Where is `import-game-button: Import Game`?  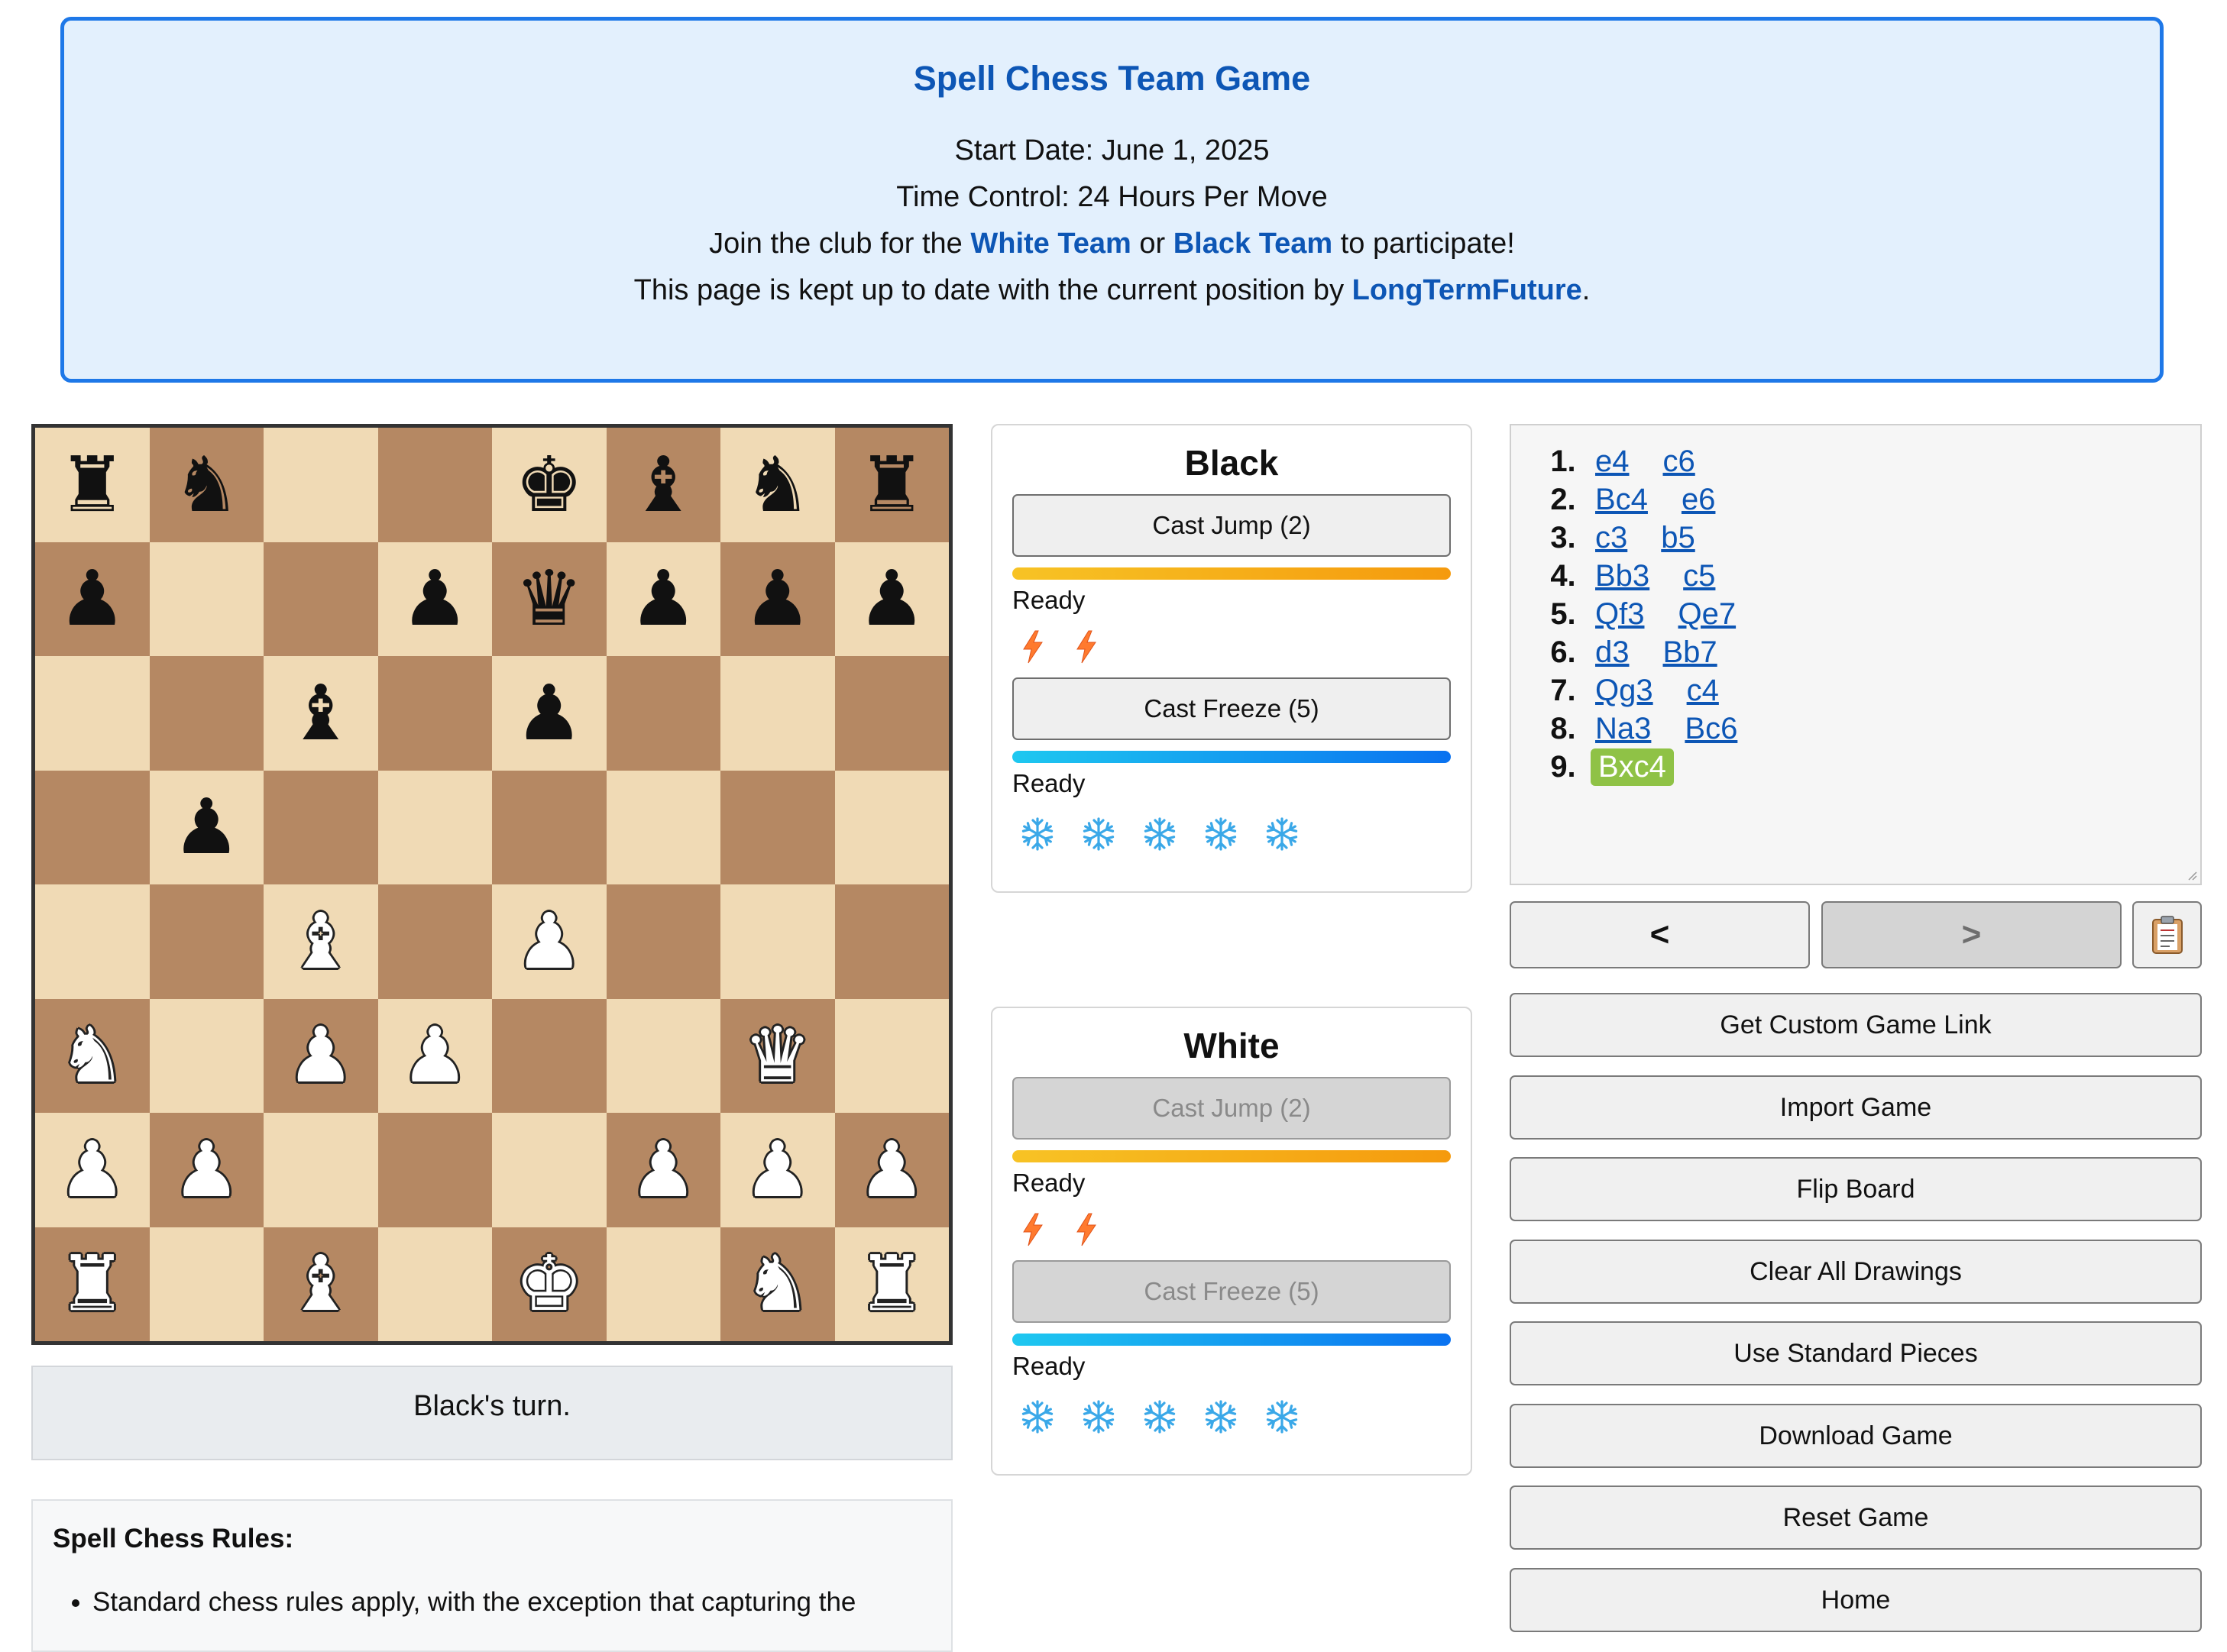
import-game-button: Import Game is located at coordinates (1856, 1108).